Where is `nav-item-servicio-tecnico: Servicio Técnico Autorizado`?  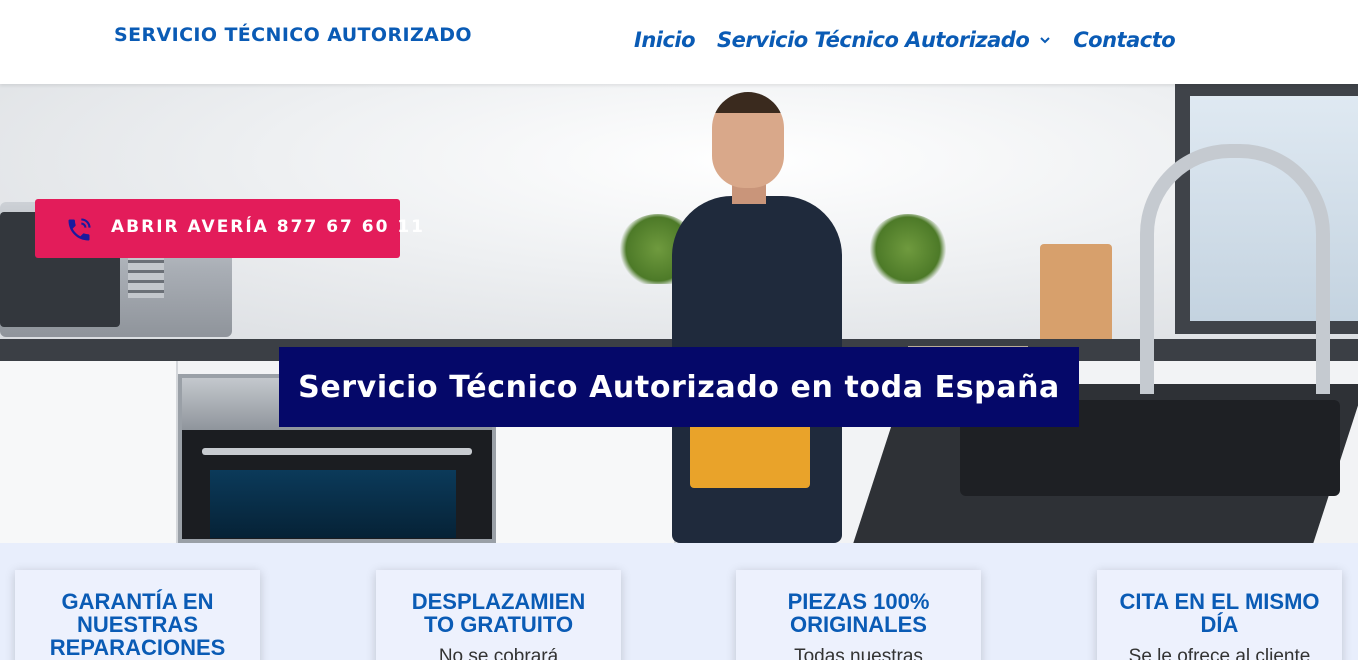 nav-item-servicio-tecnico: Servicio Técnico Autorizado is located at coordinates (884, 40).